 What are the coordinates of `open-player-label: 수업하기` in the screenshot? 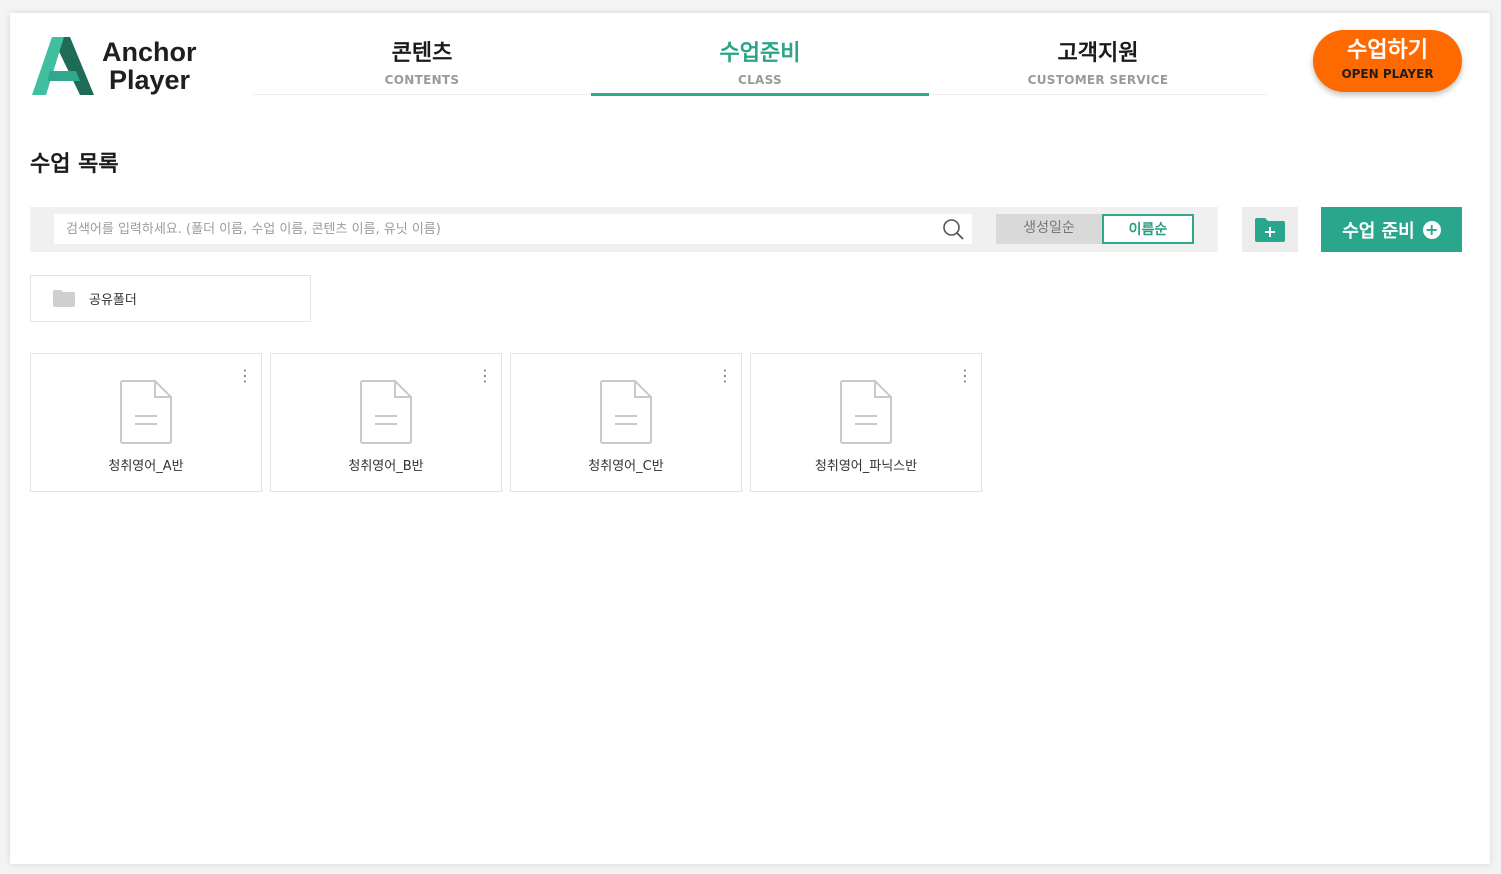 It's located at (1387, 50).